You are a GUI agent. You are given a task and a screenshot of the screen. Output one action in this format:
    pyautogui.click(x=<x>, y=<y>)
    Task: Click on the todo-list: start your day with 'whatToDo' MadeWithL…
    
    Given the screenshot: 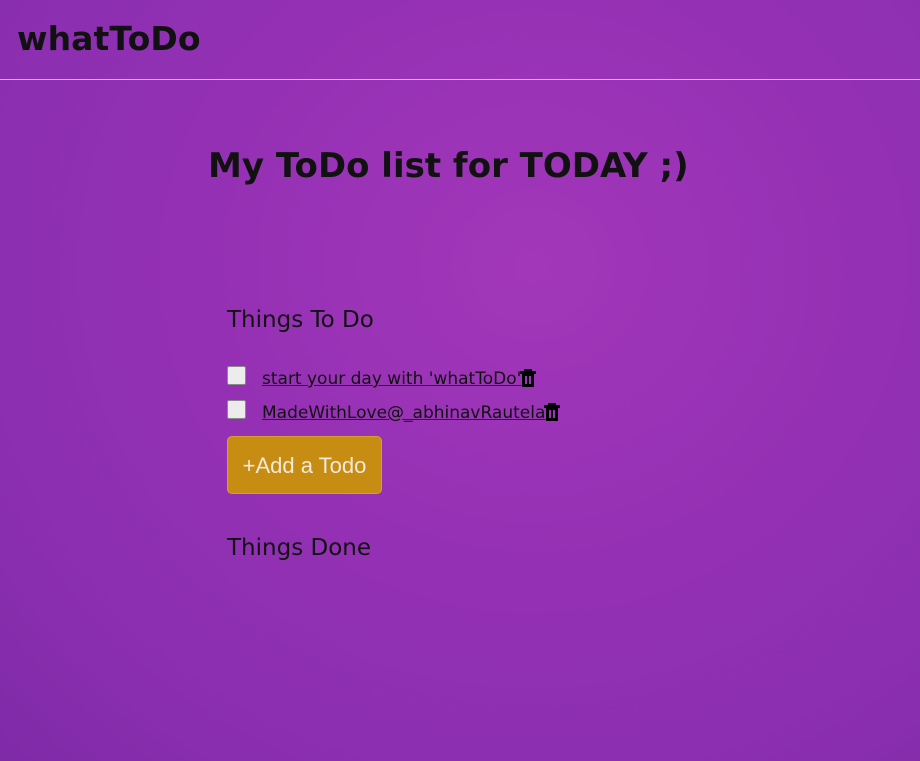 What is the action you would take?
    pyautogui.click(x=437, y=400)
    